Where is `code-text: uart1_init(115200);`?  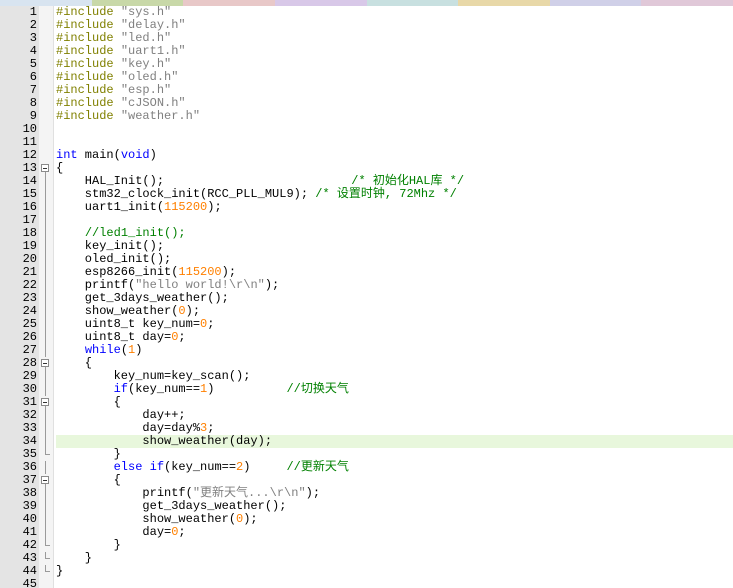 code-text: uart1_init(115200); is located at coordinates (394, 207).